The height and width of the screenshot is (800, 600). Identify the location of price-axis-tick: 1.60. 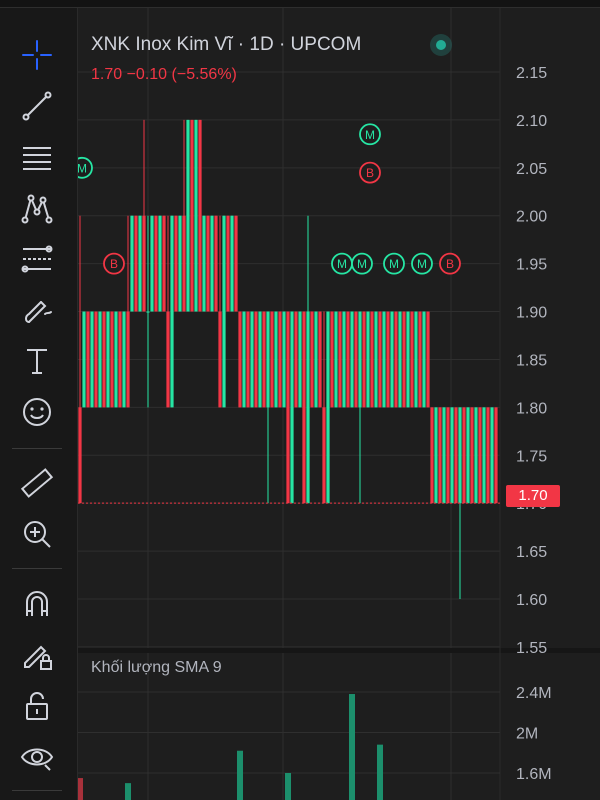
(531, 600).